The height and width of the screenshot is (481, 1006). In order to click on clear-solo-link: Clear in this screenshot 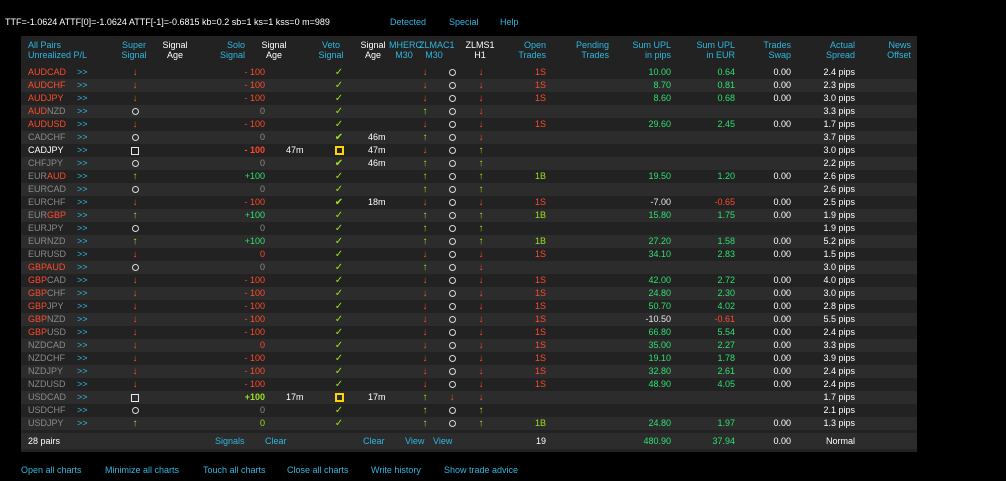, I will do `click(276, 441)`.